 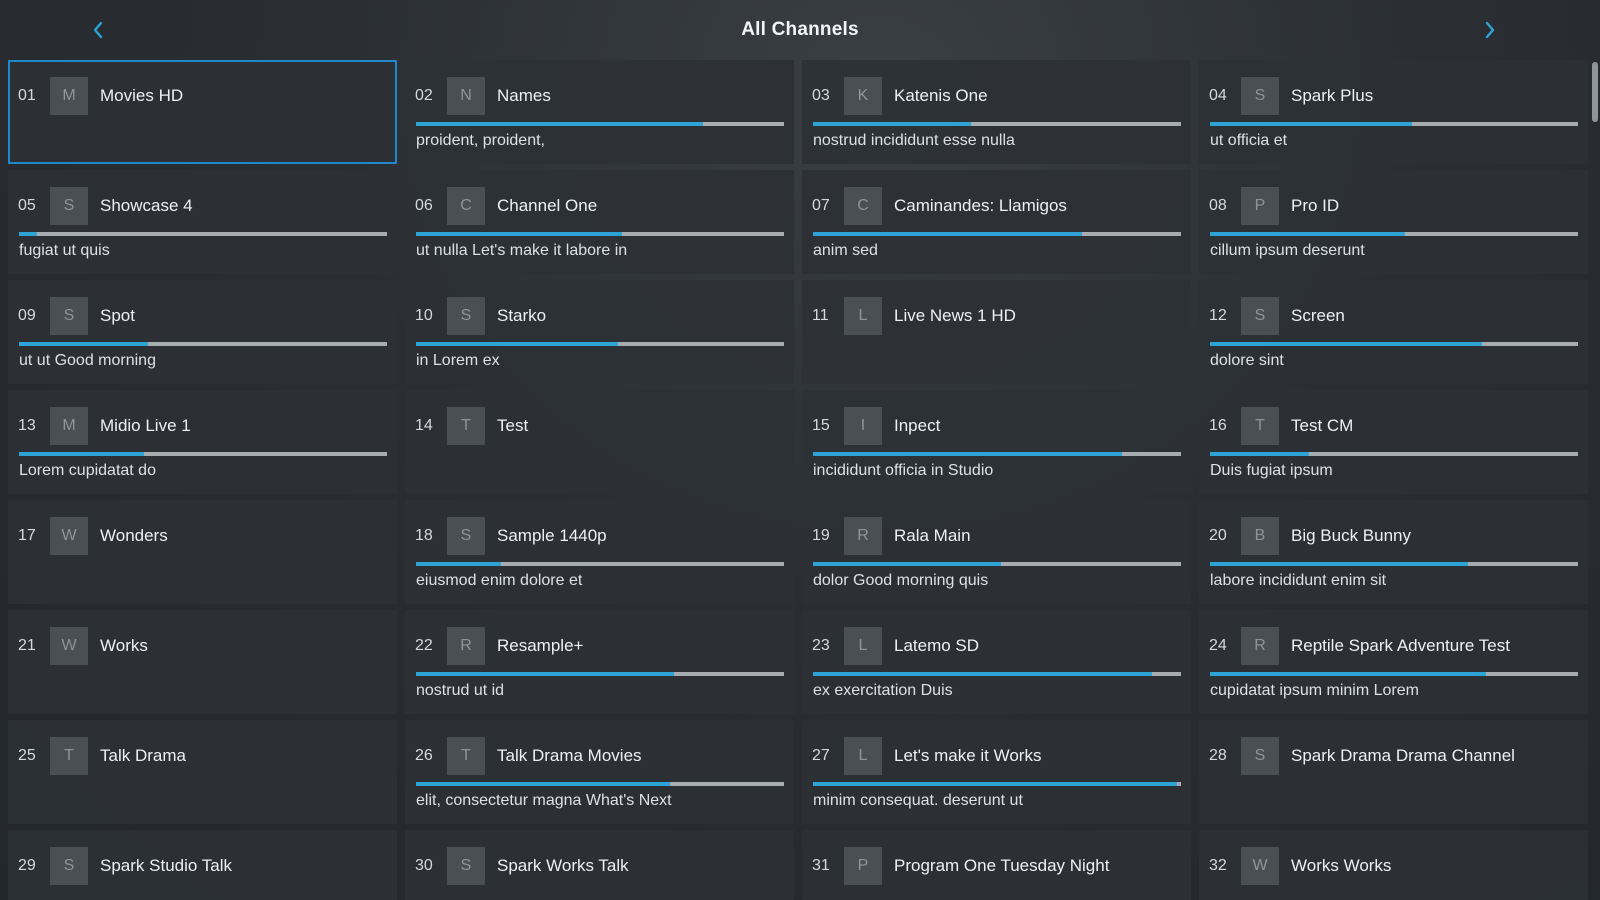 What do you see at coordinates (1393, 772) in the screenshot?
I see `channel-card: 28 S Spark Drama Drama Channel` at bounding box center [1393, 772].